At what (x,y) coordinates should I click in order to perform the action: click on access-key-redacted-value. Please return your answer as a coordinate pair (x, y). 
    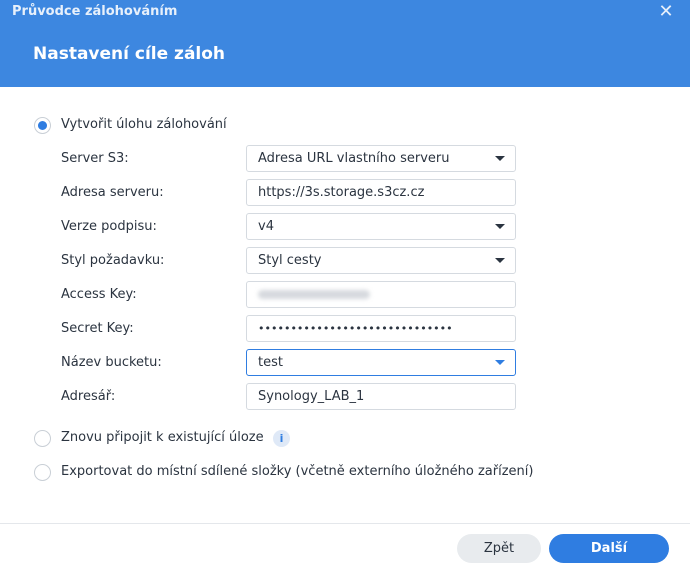
    Looking at the image, I should click on (314, 294).